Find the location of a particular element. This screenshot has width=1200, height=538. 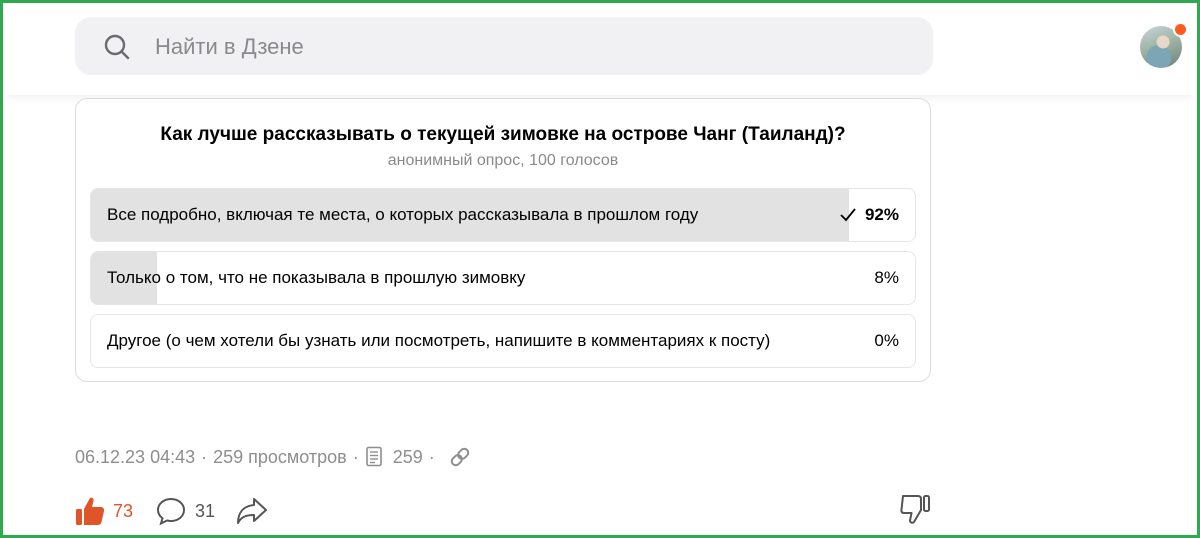

link-icon is located at coordinates (460, 457).